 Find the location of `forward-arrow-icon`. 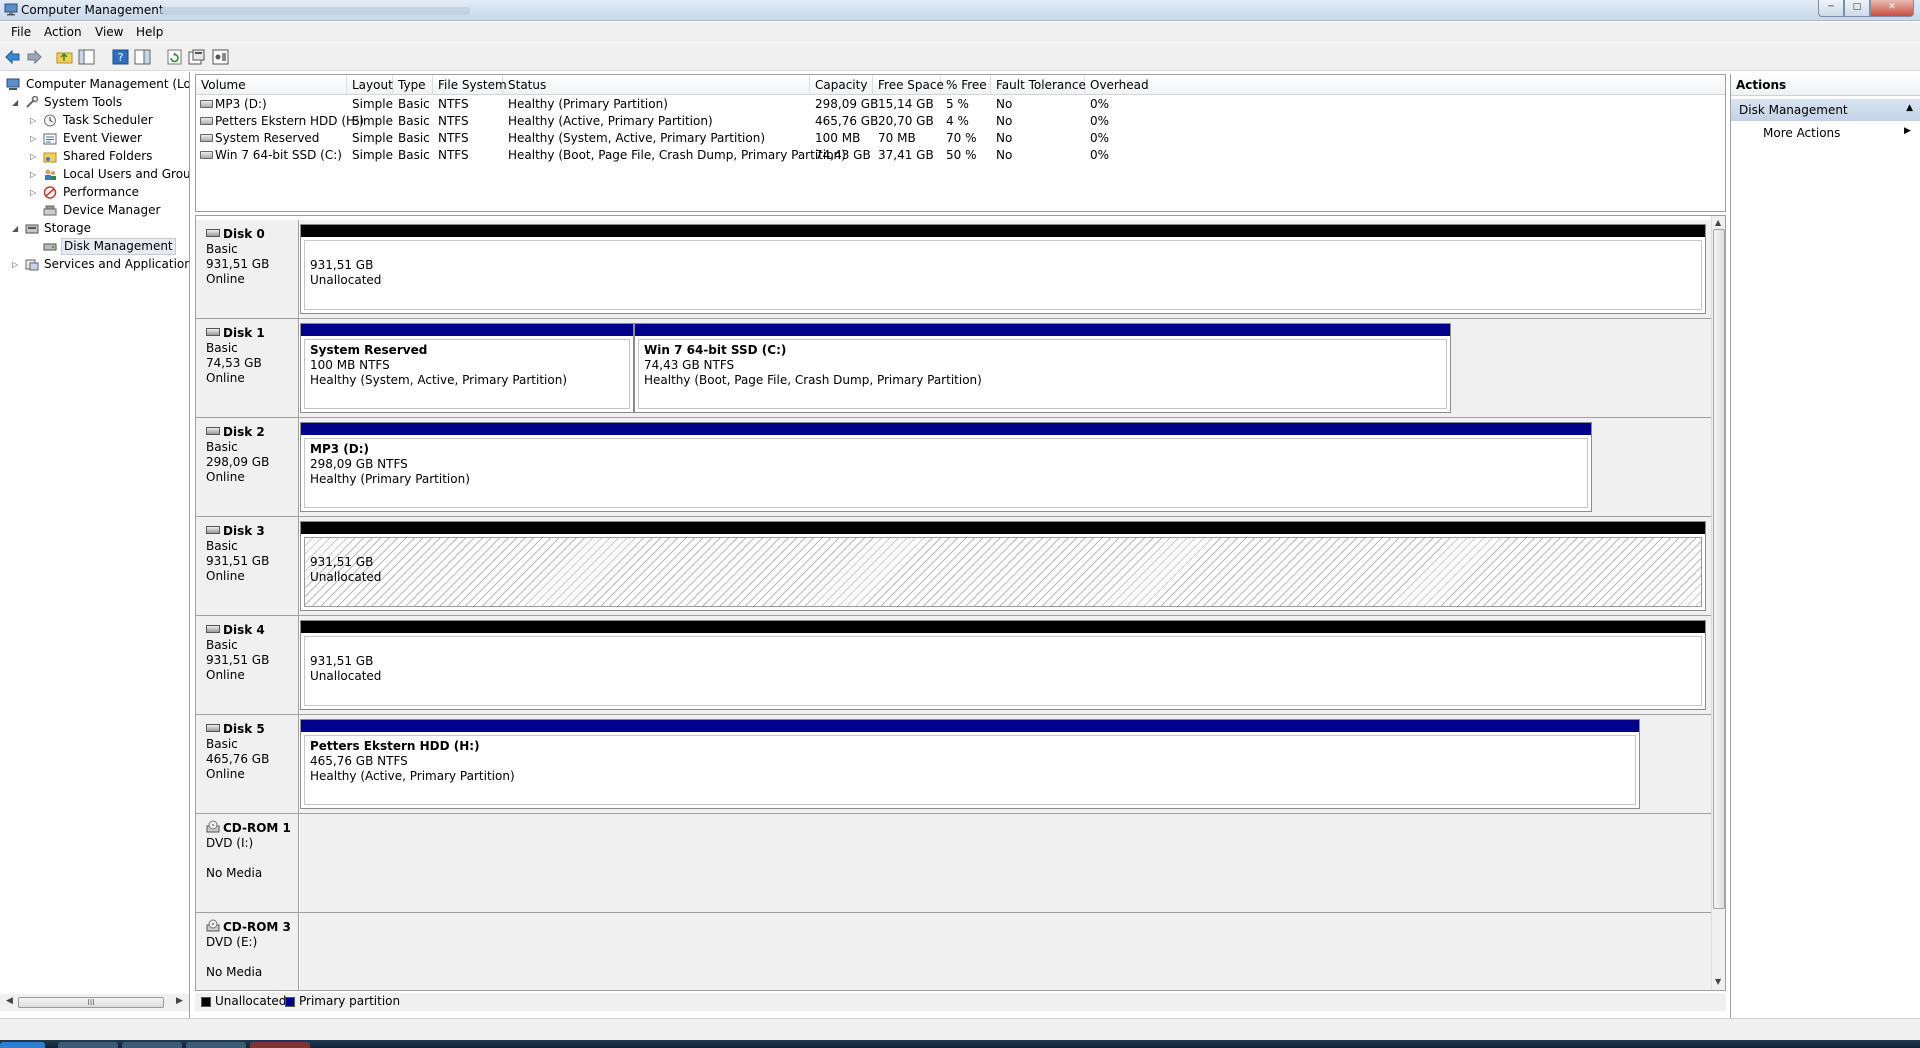

forward-arrow-icon is located at coordinates (34, 57).